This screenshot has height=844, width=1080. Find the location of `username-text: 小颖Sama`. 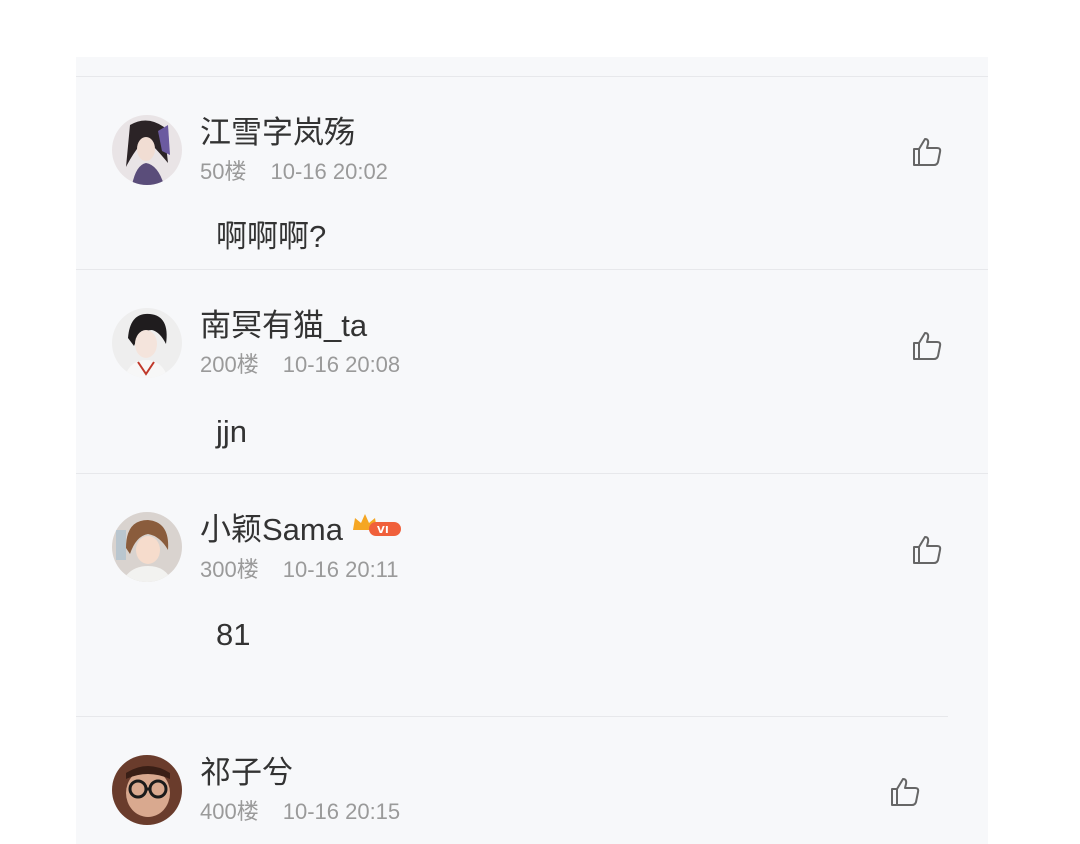

username-text: 小颖Sama is located at coordinates (271, 529).